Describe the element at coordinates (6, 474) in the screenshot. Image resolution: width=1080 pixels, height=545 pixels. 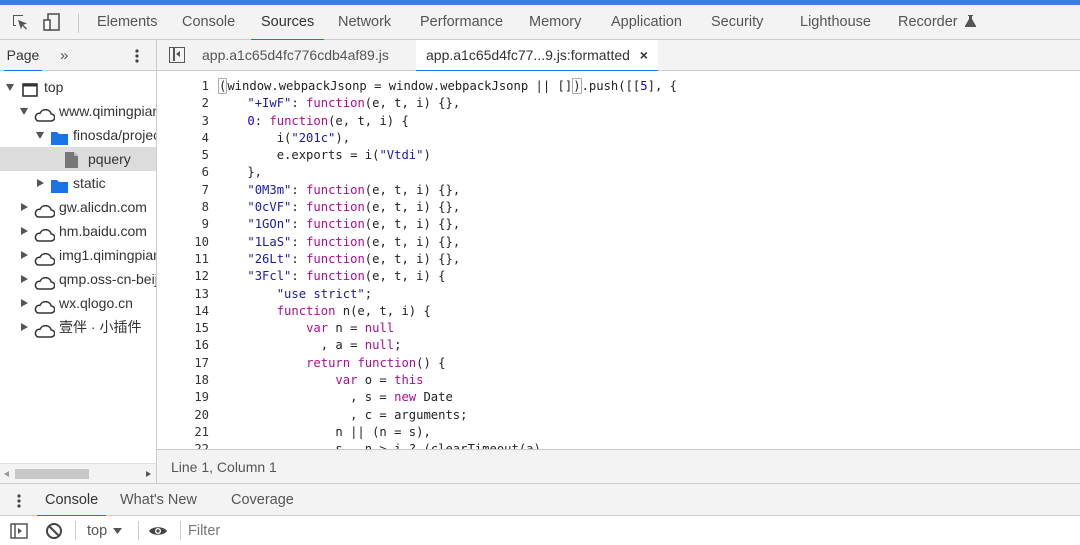
I see `scroll-left-arrow-icon` at that location.